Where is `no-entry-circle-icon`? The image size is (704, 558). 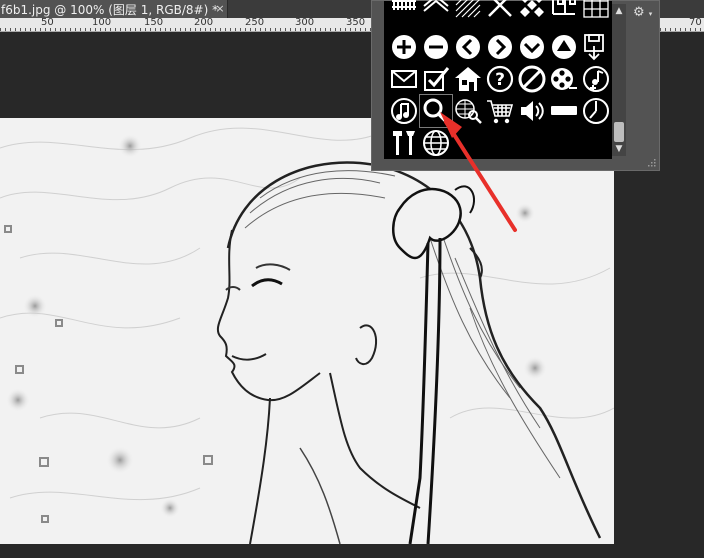 no-entry-circle-icon is located at coordinates (532, 79).